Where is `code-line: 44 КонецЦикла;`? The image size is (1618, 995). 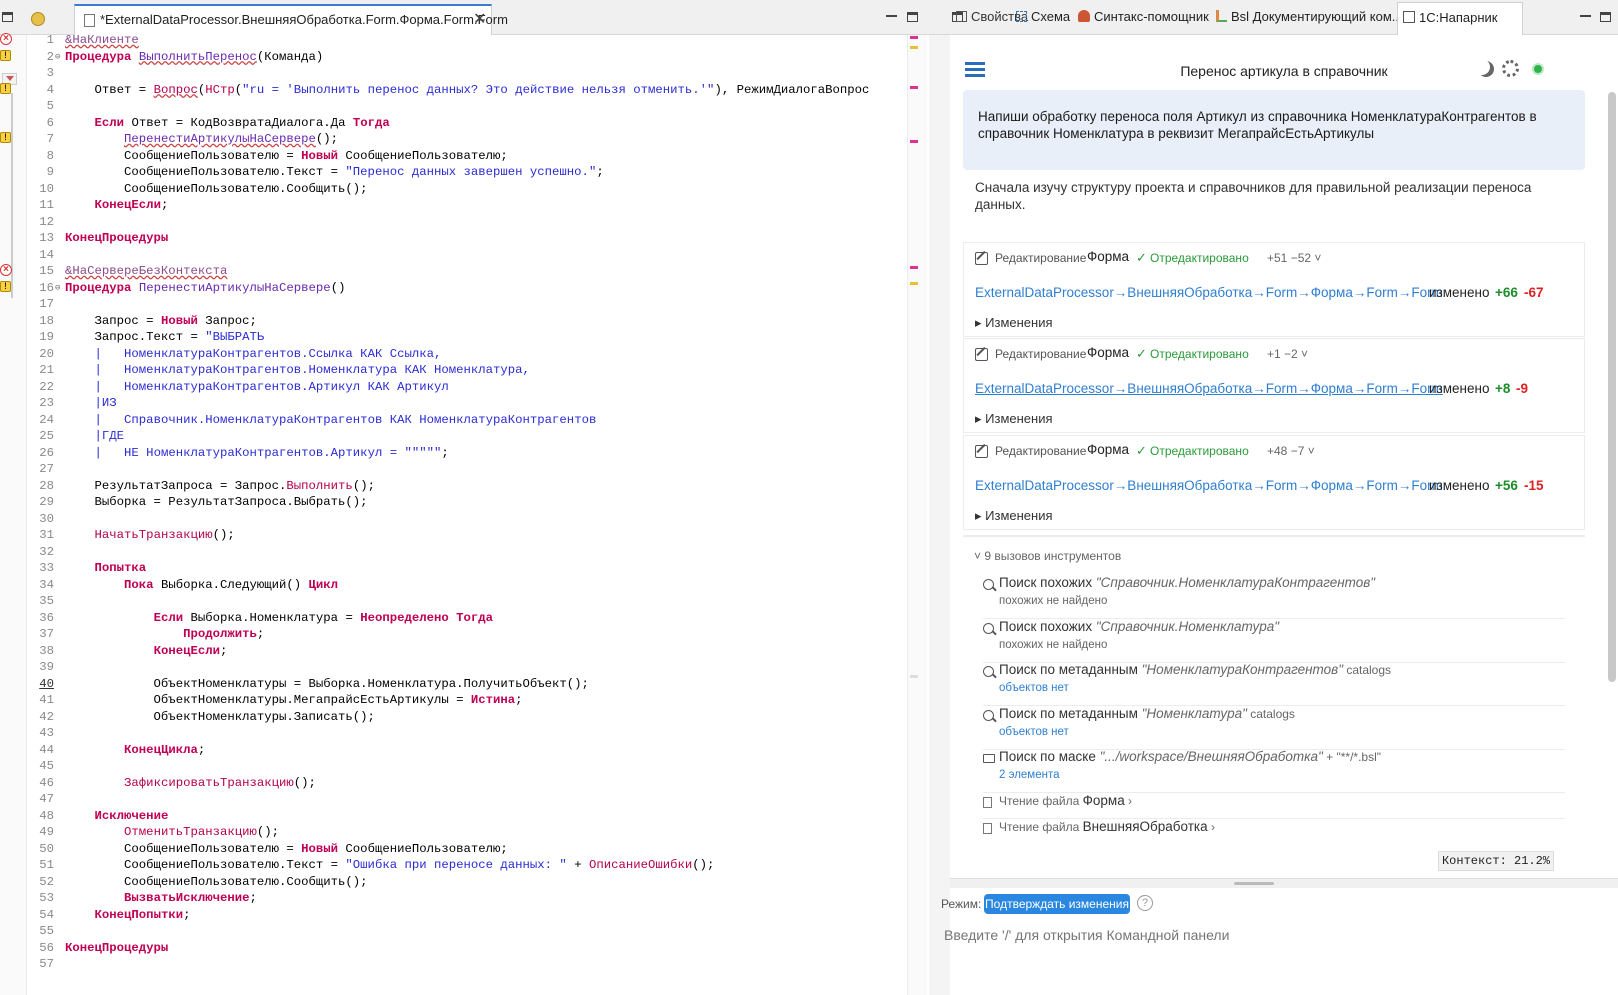 code-line: 44 КонецЦикла; is located at coordinates (465, 750).